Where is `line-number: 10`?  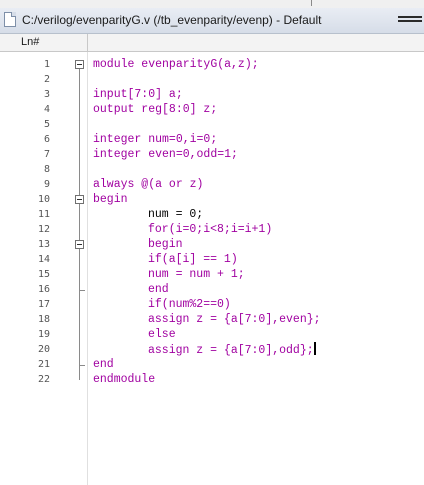 line-number: 10 is located at coordinates (43, 199).